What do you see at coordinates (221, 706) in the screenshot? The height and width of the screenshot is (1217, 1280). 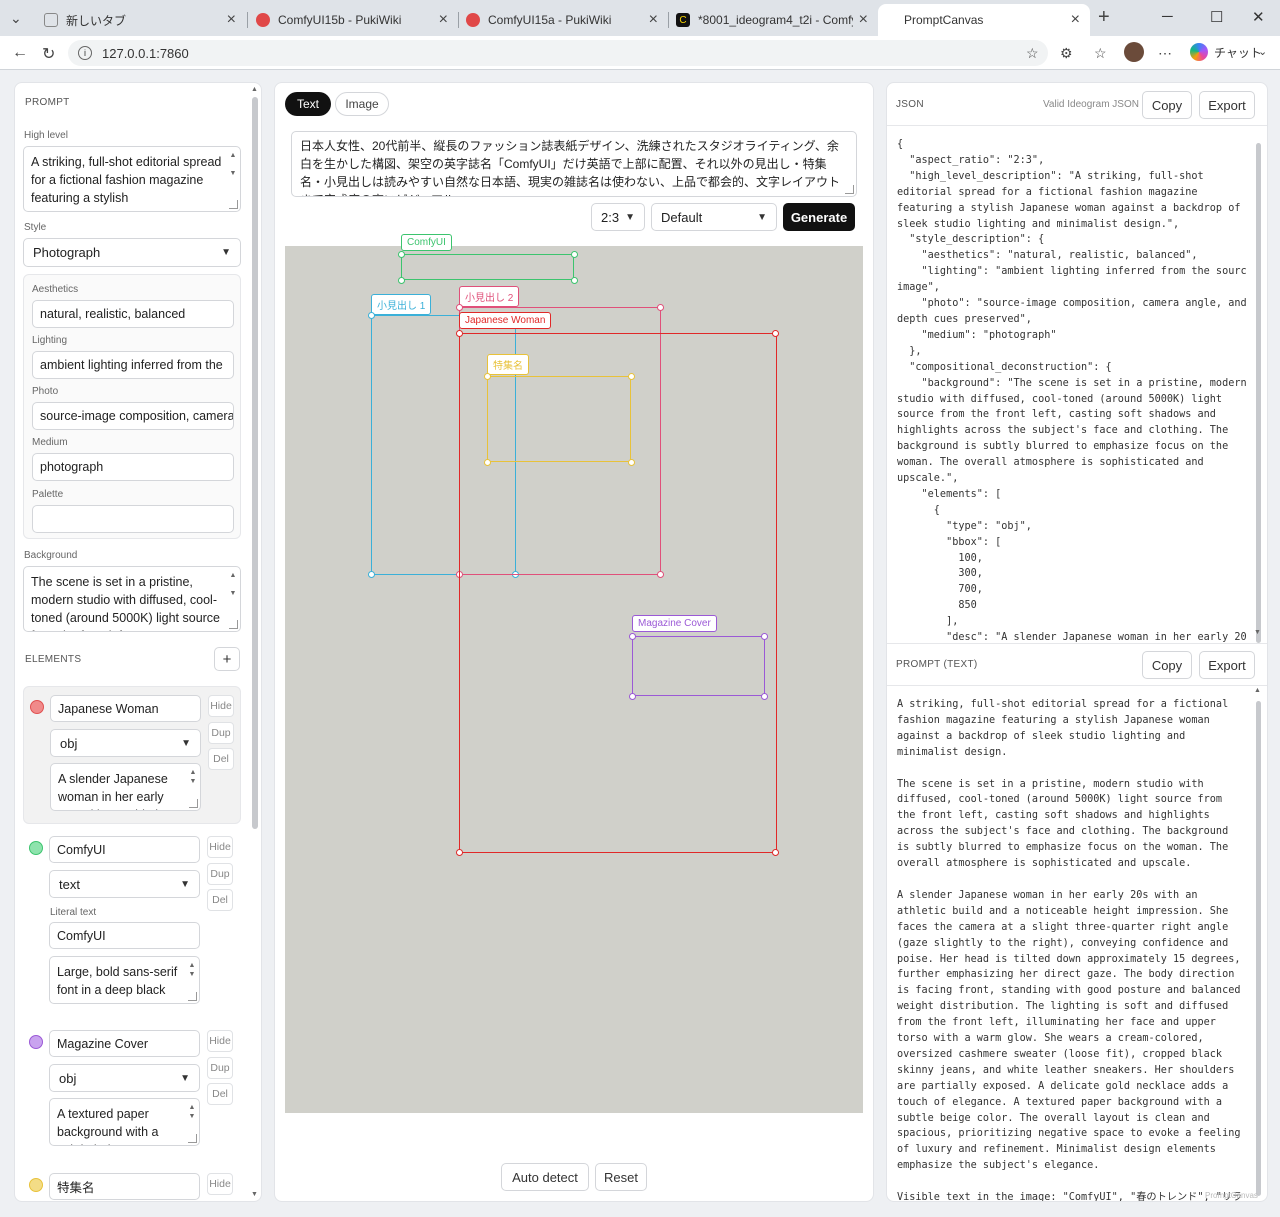 I see `hide-button: Hide` at bounding box center [221, 706].